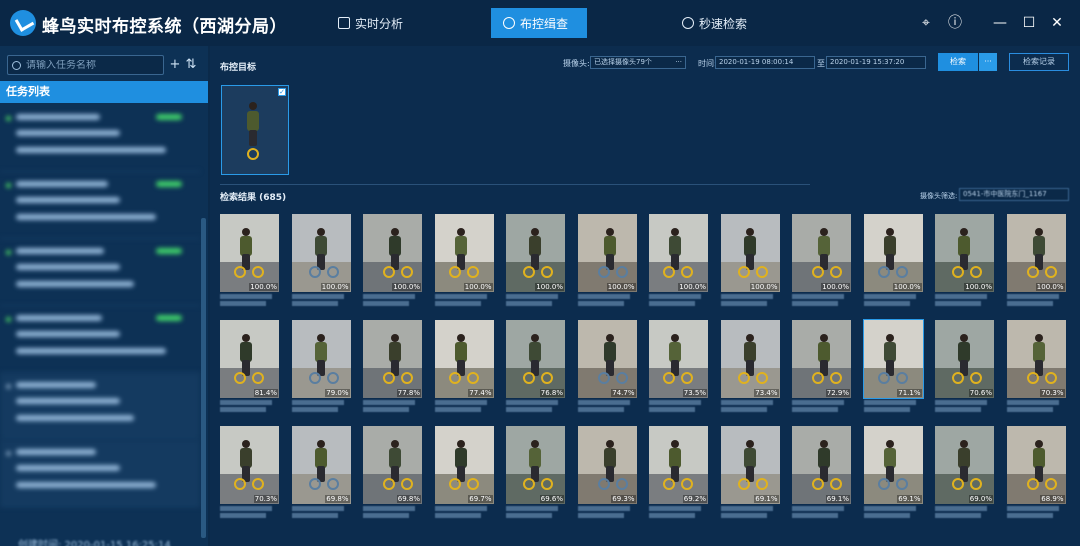 This screenshot has width=1080, height=546. Describe the element at coordinates (955, 23) in the screenshot. I see `info-icon: ⓘ` at that location.